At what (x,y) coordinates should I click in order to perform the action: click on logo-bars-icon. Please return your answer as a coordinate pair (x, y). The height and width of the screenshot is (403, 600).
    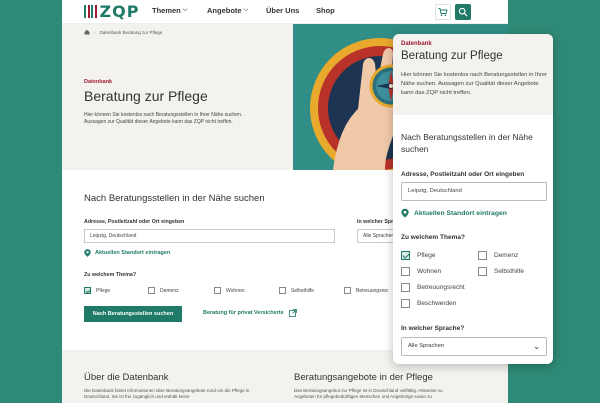
    Looking at the image, I should click on (90, 11).